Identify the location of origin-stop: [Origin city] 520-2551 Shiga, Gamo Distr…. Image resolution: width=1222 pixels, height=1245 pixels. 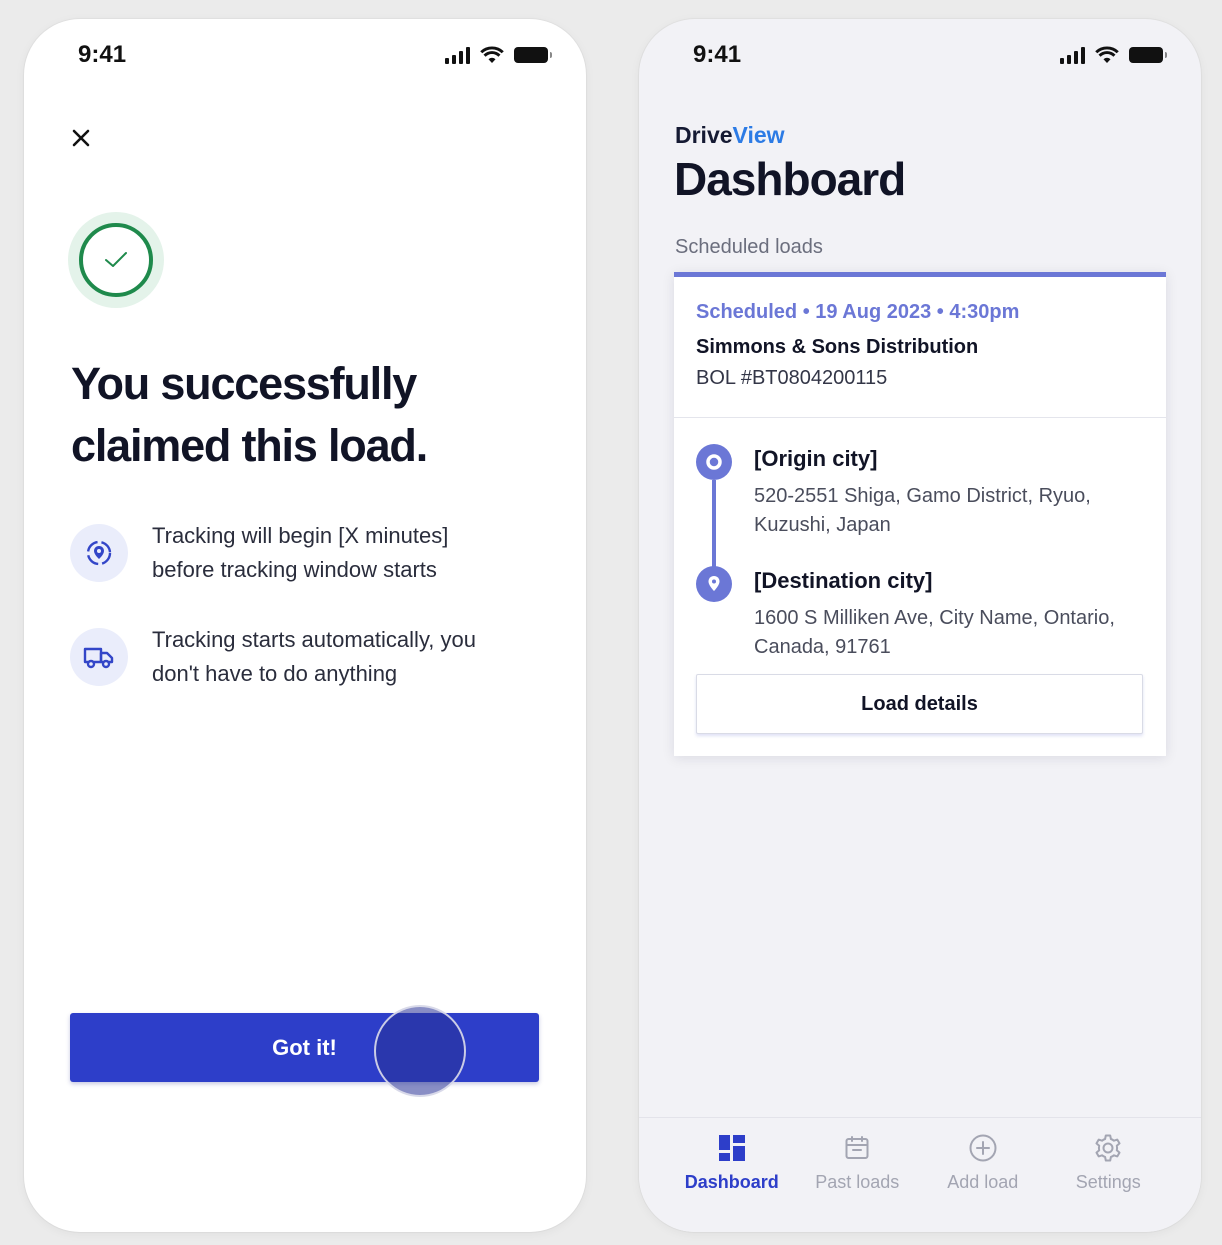
(920, 491).